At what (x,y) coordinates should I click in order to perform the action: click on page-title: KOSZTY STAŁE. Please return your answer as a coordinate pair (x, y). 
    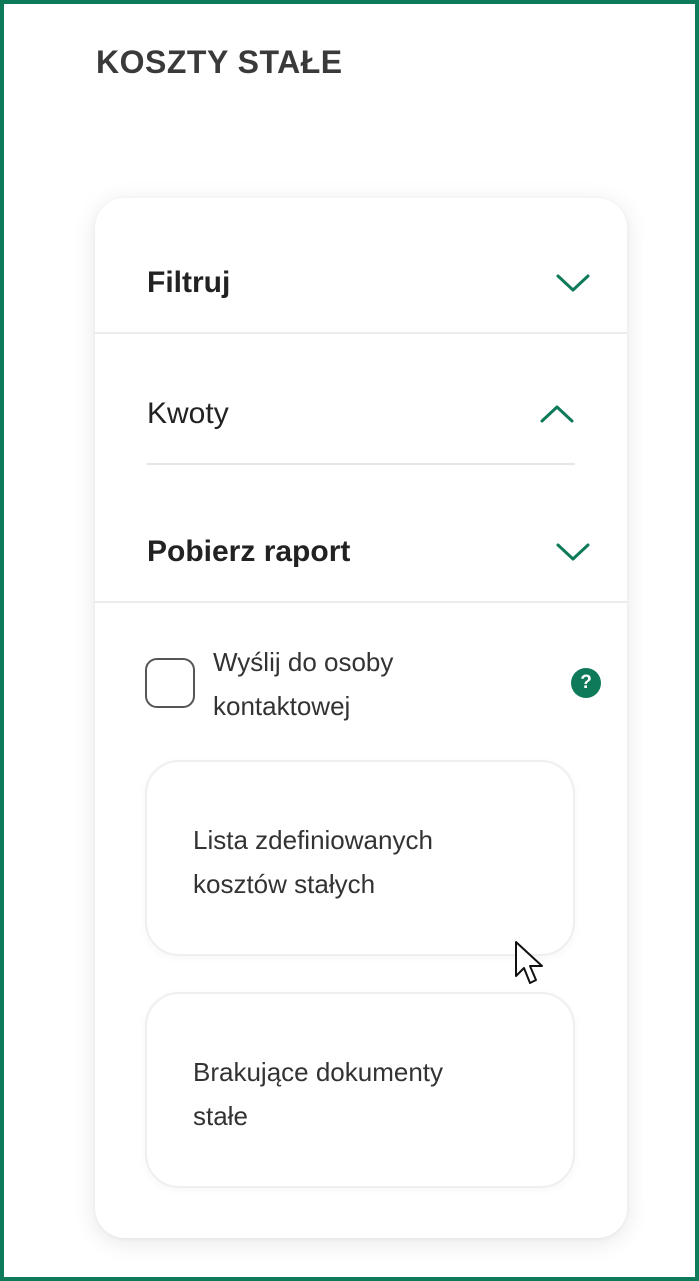
    Looking at the image, I should click on (219, 62).